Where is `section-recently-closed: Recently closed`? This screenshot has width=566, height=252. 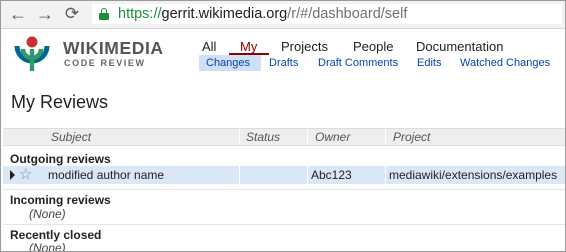
section-recently-closed: Recently closed is located at coordinates (56, 235).